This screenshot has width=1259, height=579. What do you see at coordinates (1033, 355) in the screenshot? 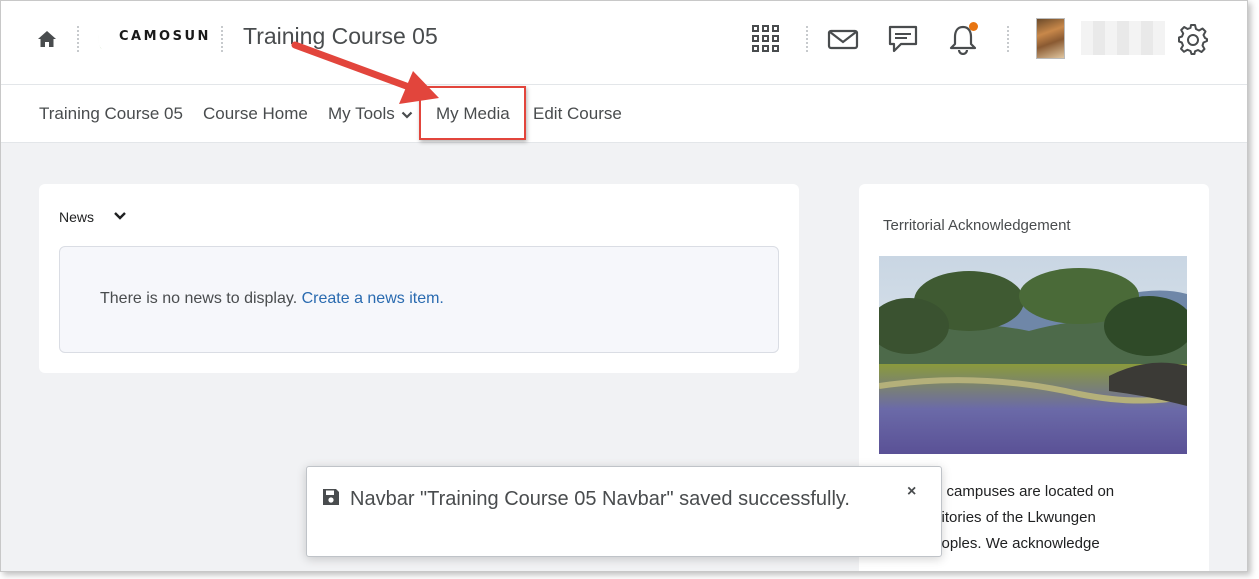
I see `landscape-image` at bounding box center [1033, 355].